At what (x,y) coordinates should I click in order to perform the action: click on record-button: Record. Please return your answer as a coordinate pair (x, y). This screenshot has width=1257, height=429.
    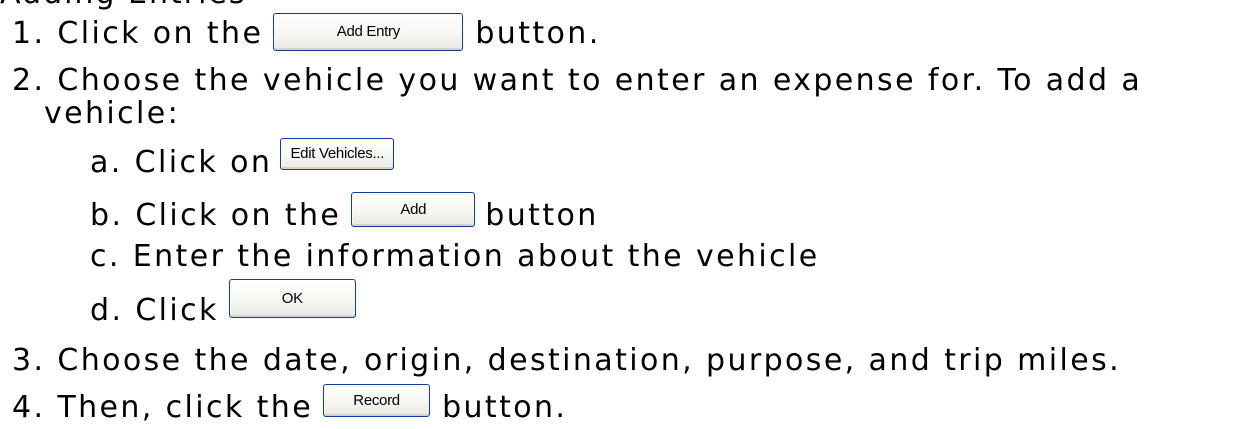
    Looking at the image, I should click on (377, 400).